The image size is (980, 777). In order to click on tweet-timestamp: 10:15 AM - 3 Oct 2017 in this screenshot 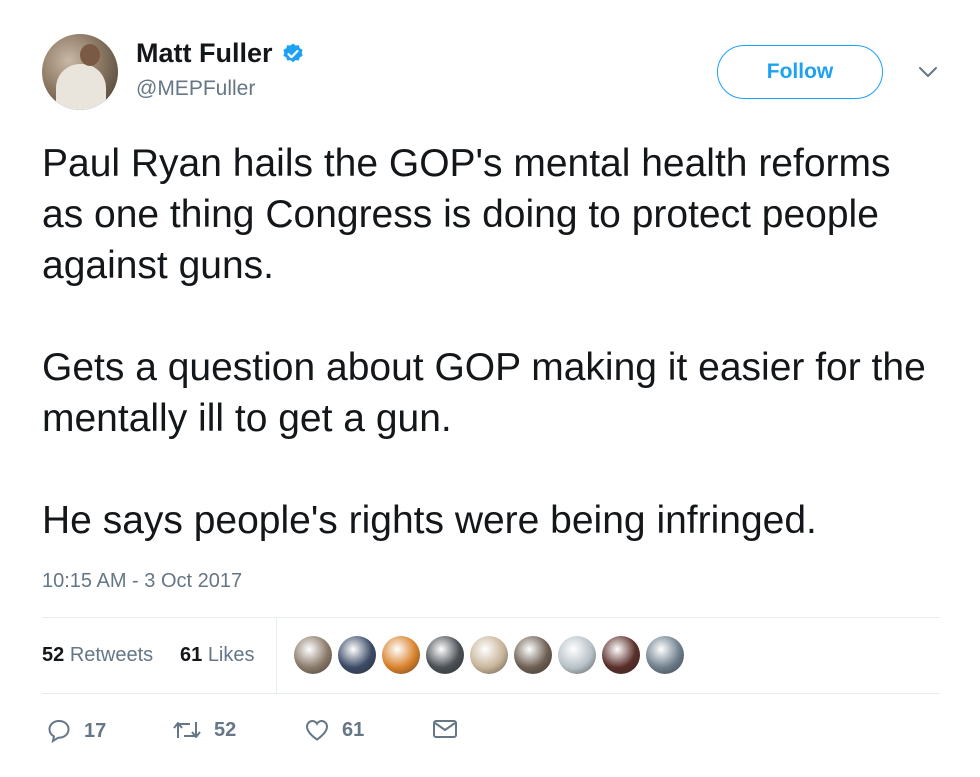, I will do `click(142, 581)`.